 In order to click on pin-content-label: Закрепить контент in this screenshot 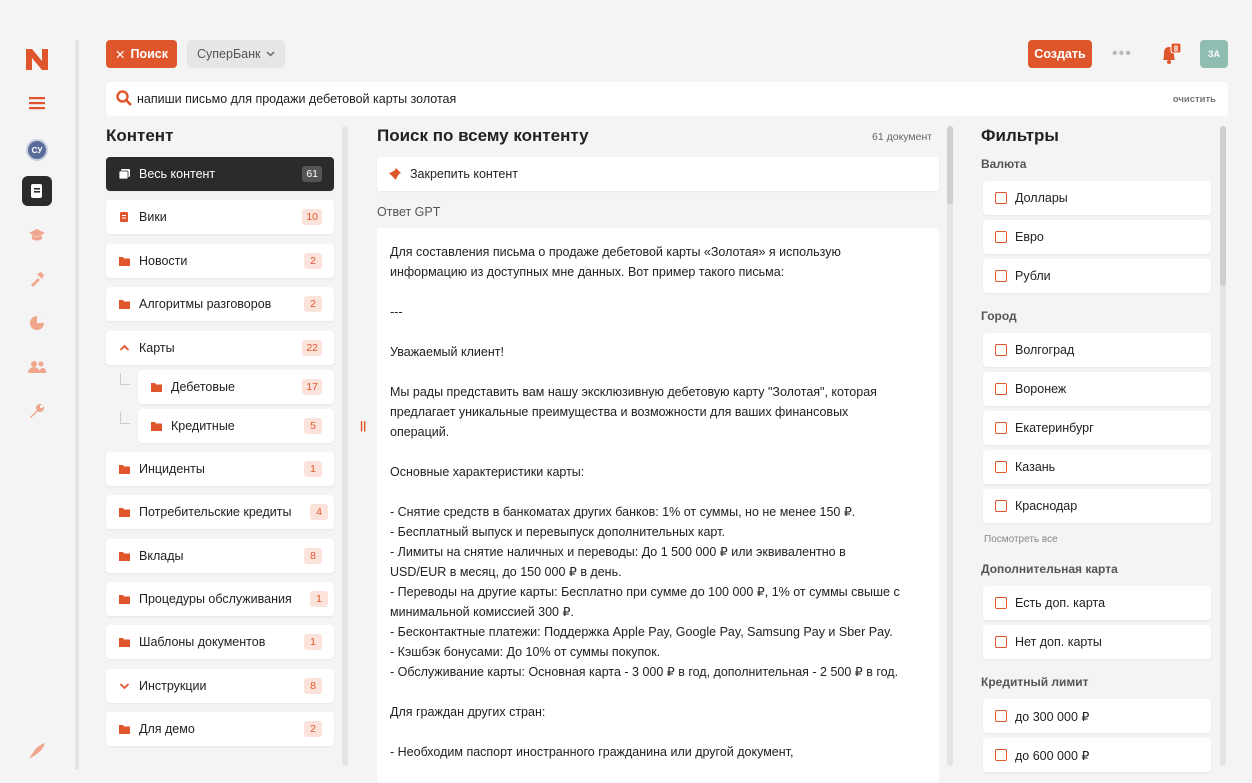, I will do `click(464, 174)`.